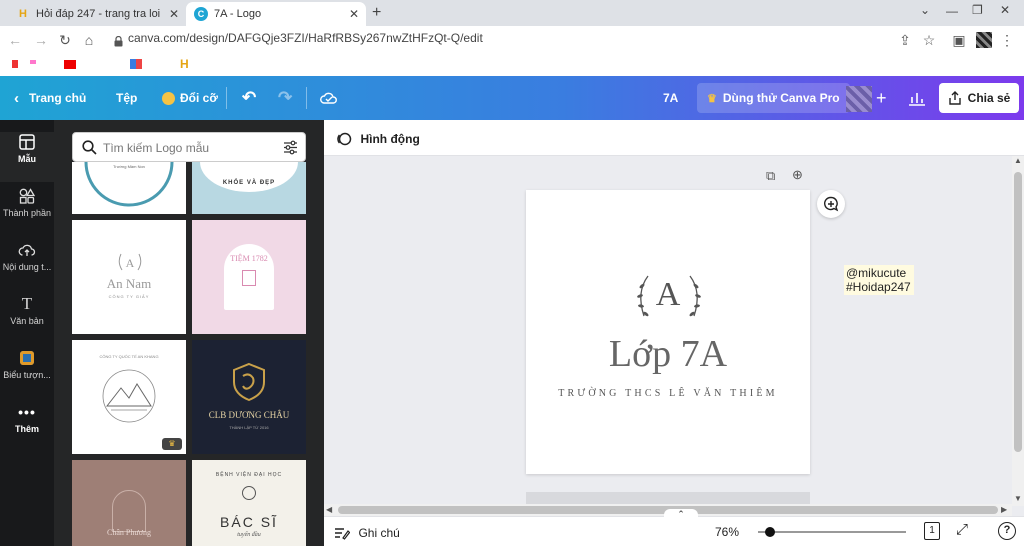  I want to click on filter-icon, so click(290, 147).